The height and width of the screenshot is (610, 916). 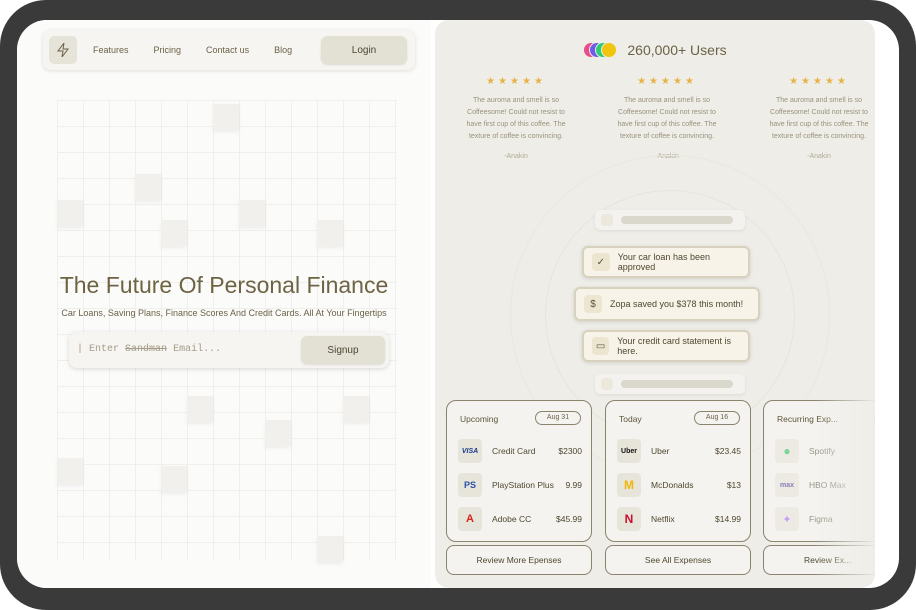 What do you see at coordinates (601, 346) in the screenshot?
I see `card-icon: ▭` at bounding box center [601, 346].